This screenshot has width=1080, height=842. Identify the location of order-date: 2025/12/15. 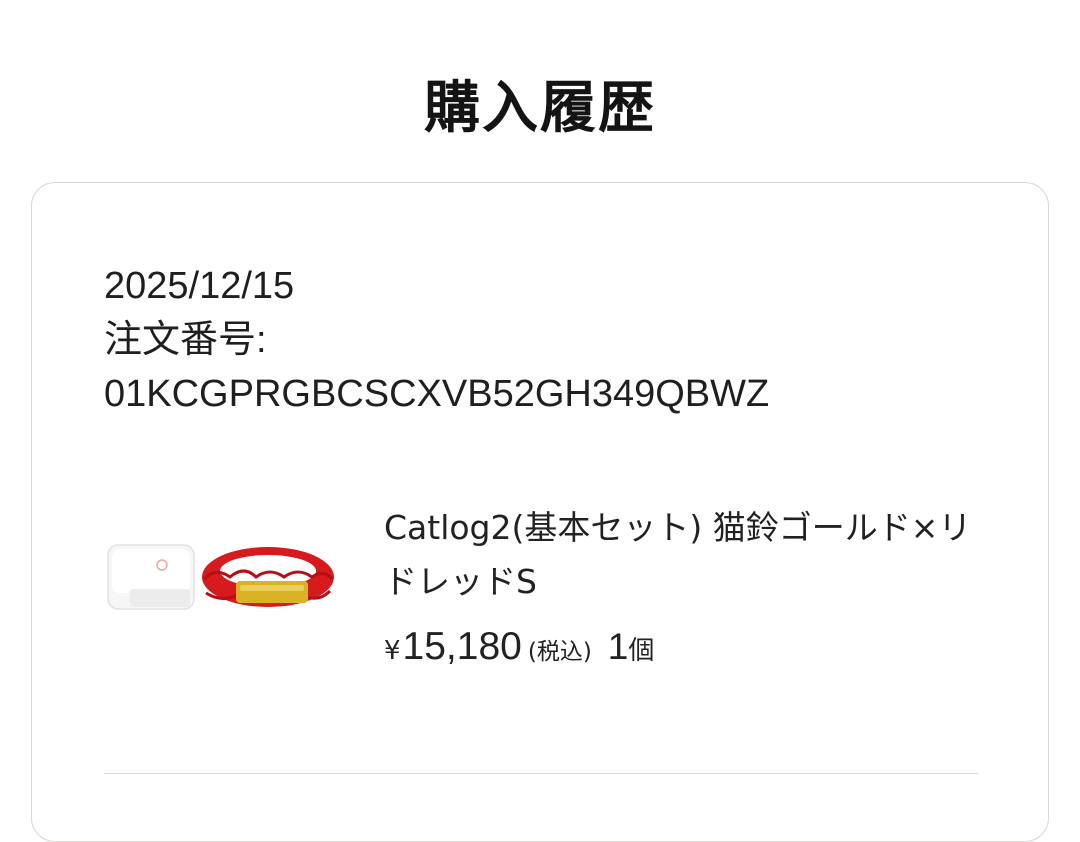
(199, 286).